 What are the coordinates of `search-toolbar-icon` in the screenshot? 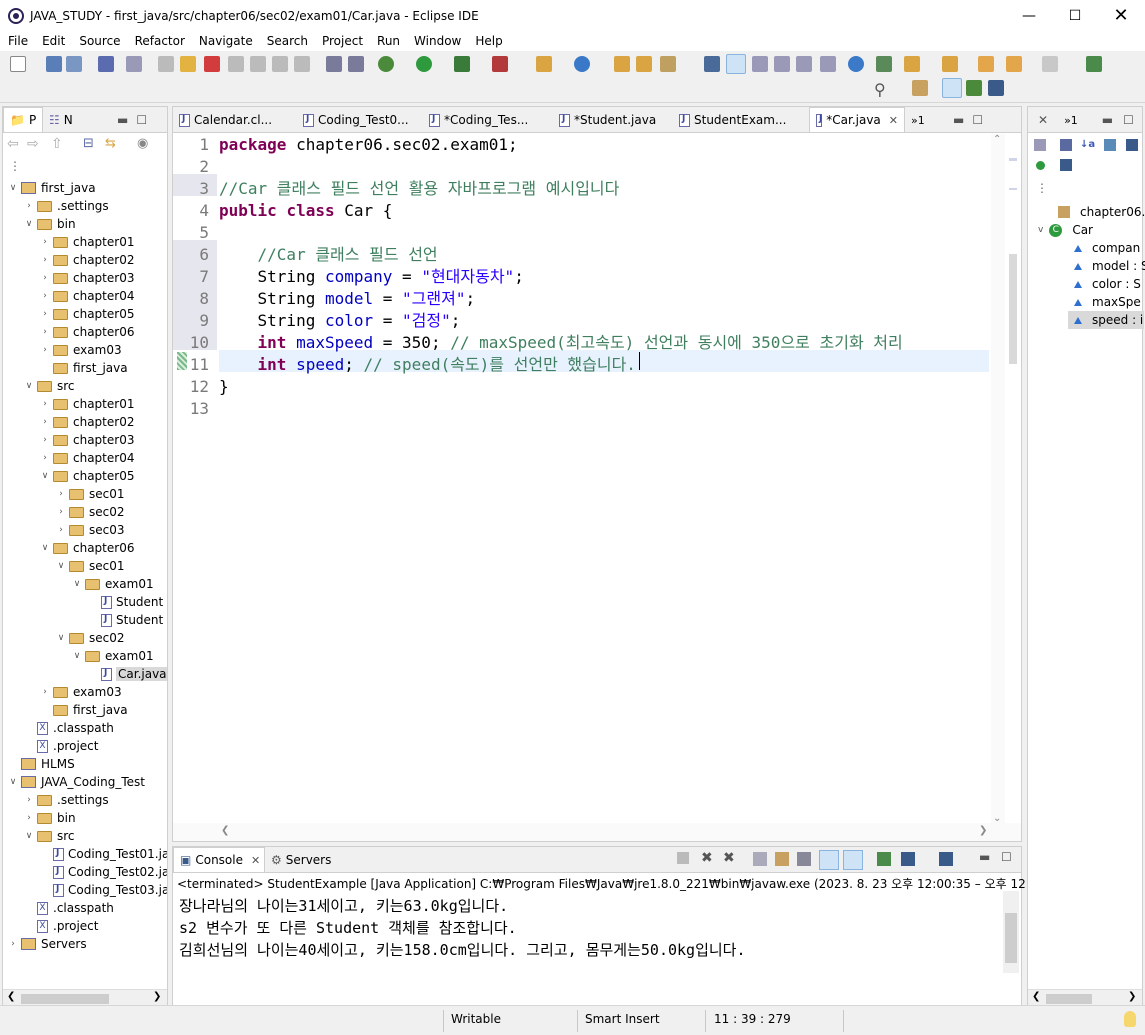 It's located at (668, 64).